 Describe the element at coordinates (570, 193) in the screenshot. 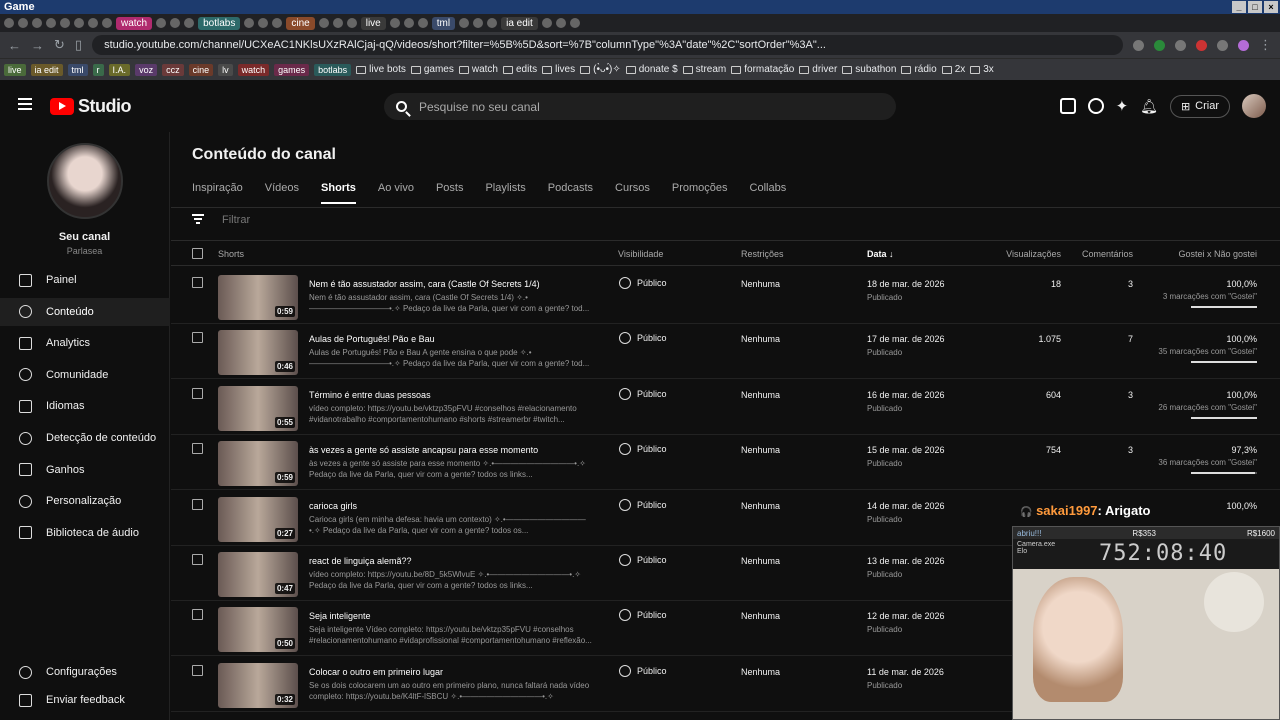

I see `tab-podcasts: Podcasts` at that location.